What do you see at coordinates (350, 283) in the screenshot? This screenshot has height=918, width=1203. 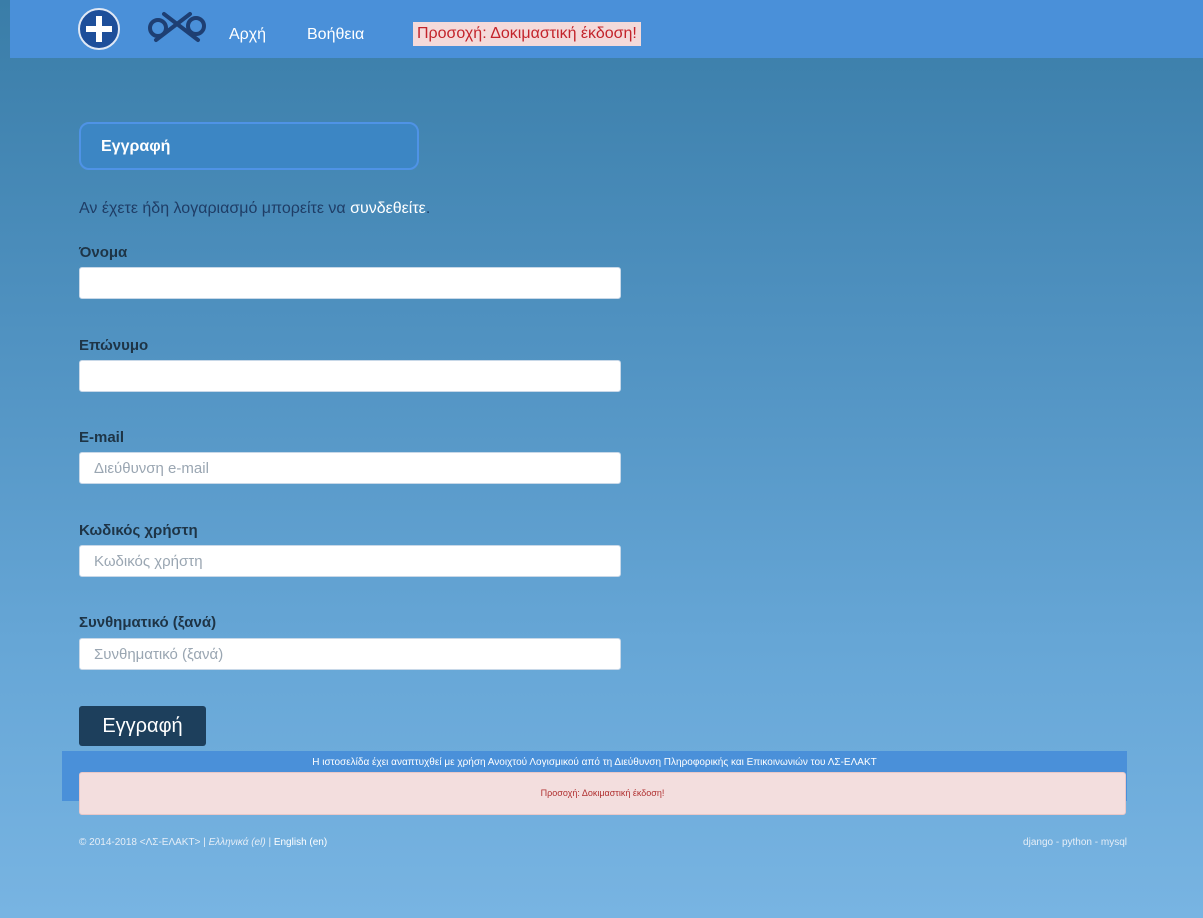 I see `first-name-input` at bounding box center [350, 283].